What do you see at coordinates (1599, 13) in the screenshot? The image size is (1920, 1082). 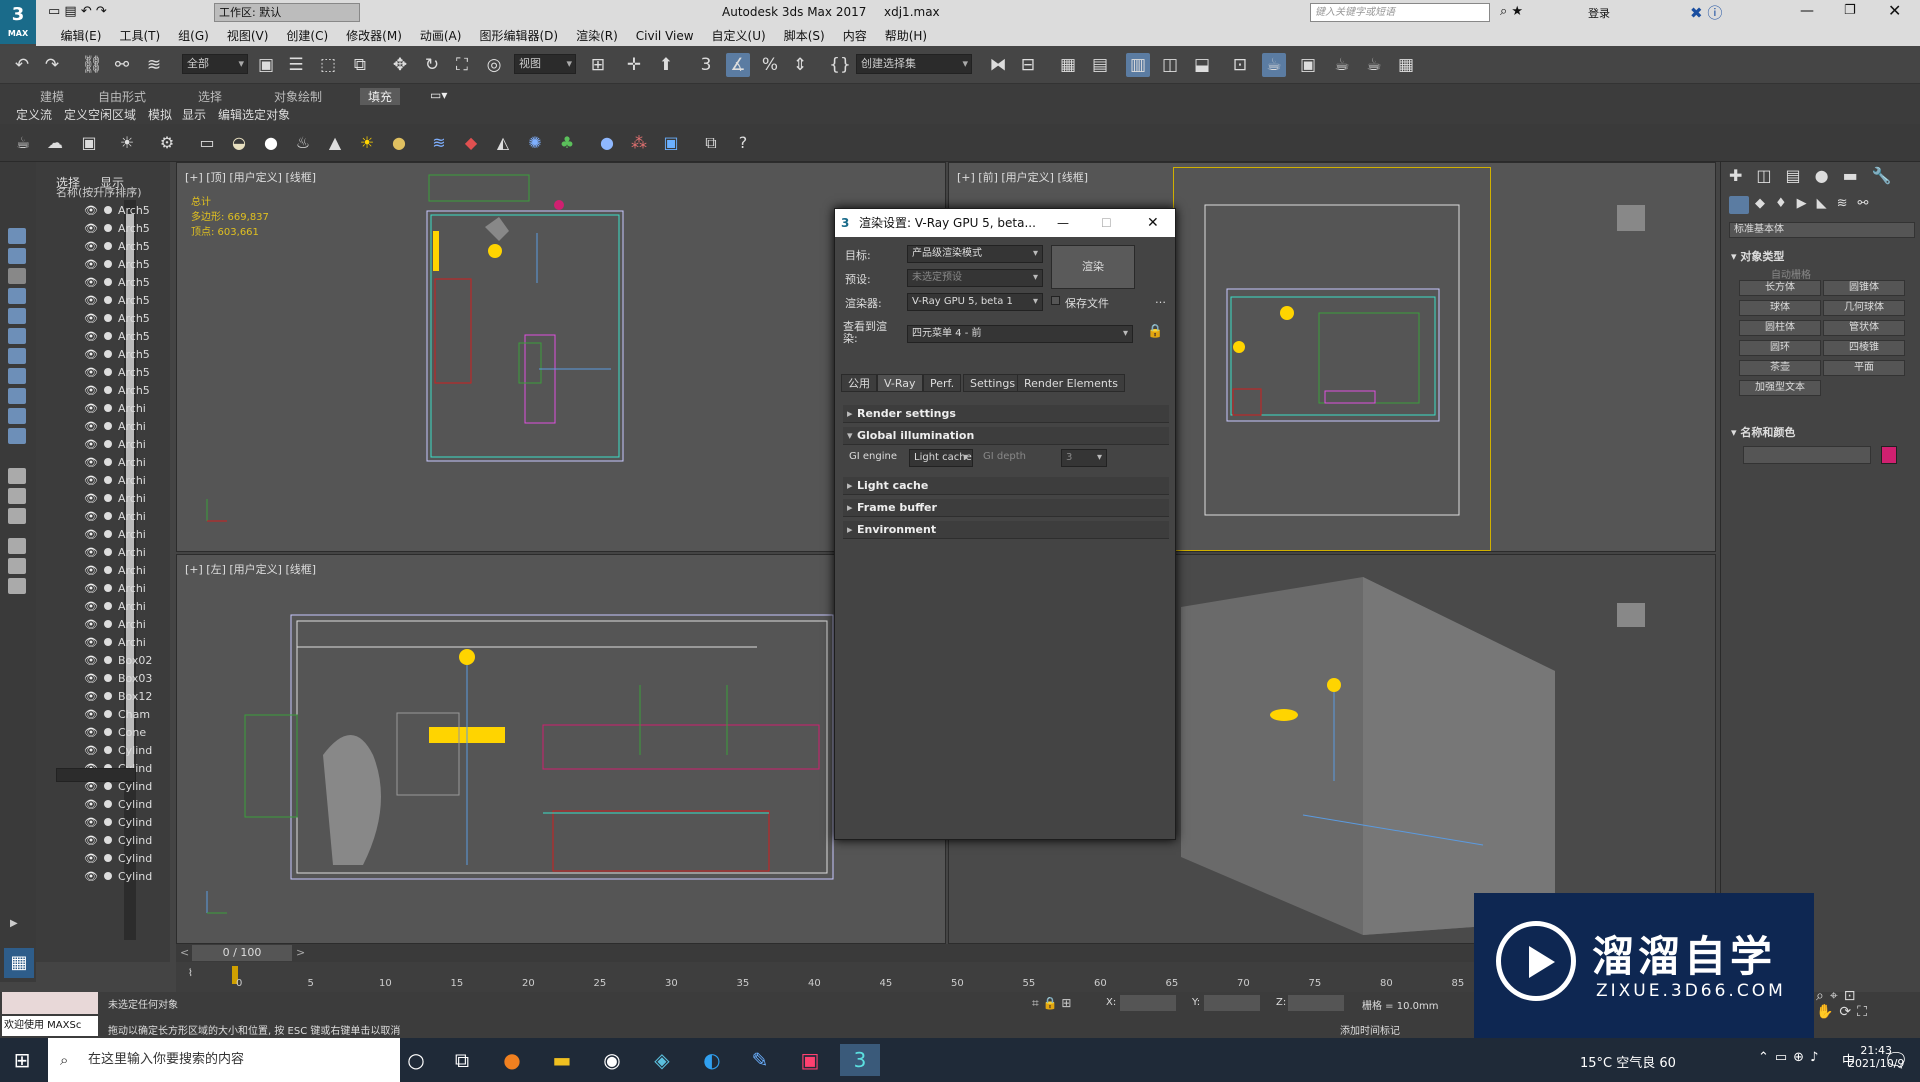 I see `login-link: 登录` at bounding box center [1599, 13].